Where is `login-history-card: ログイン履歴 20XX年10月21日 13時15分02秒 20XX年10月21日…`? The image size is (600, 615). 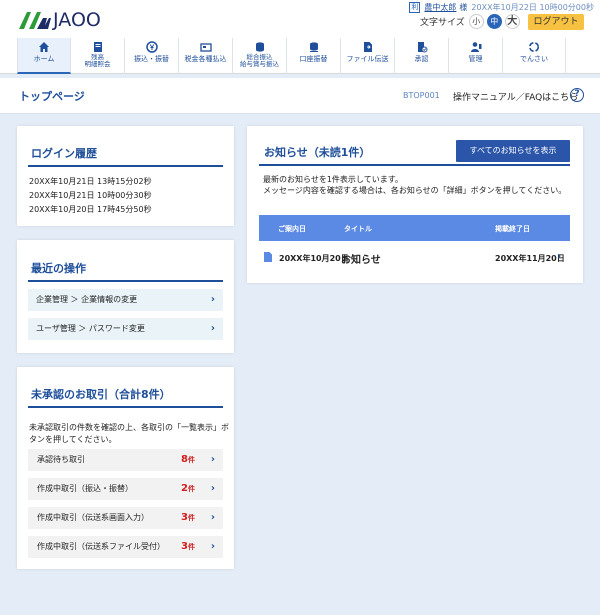 login-history-card: ログイン履歴 20XX年10月21日 13時15分02秒 20XX年10月21日… is located at coordinates (125, 176).